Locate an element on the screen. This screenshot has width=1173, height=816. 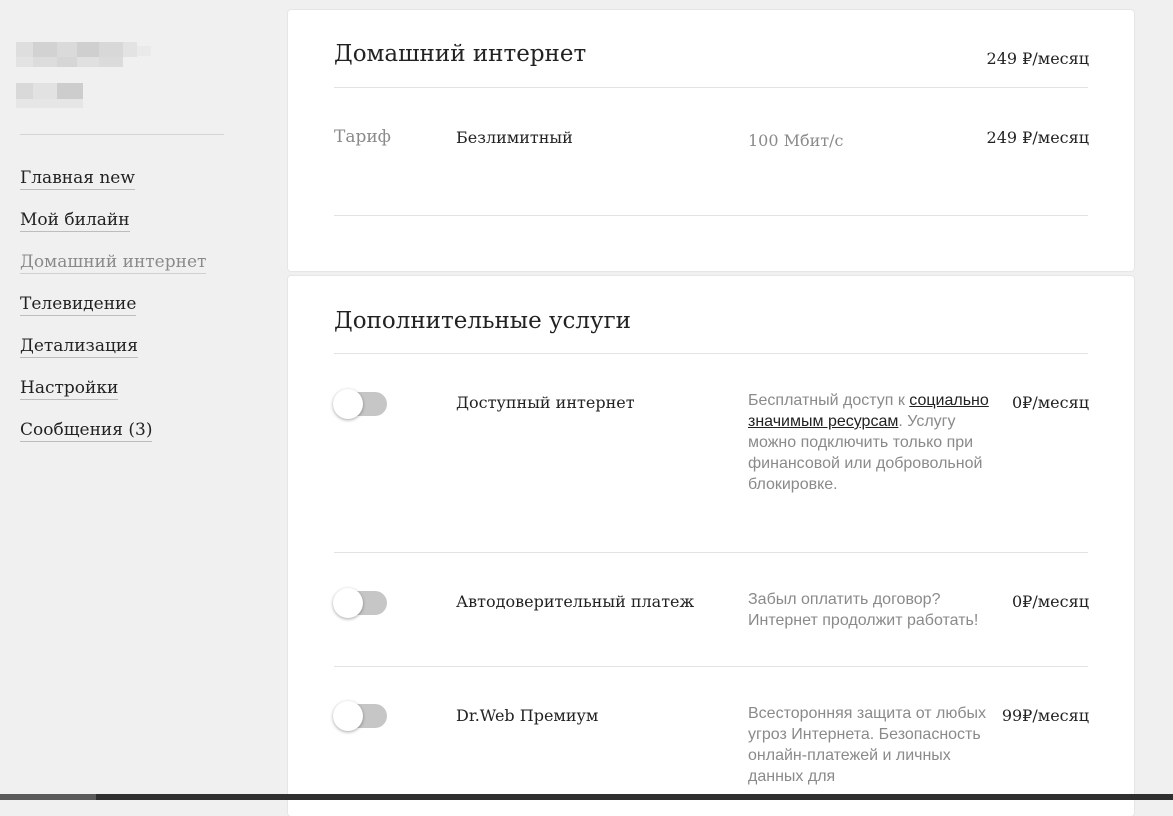
sidebar-item: Домашний интернет is located at coordinates (113, 271).